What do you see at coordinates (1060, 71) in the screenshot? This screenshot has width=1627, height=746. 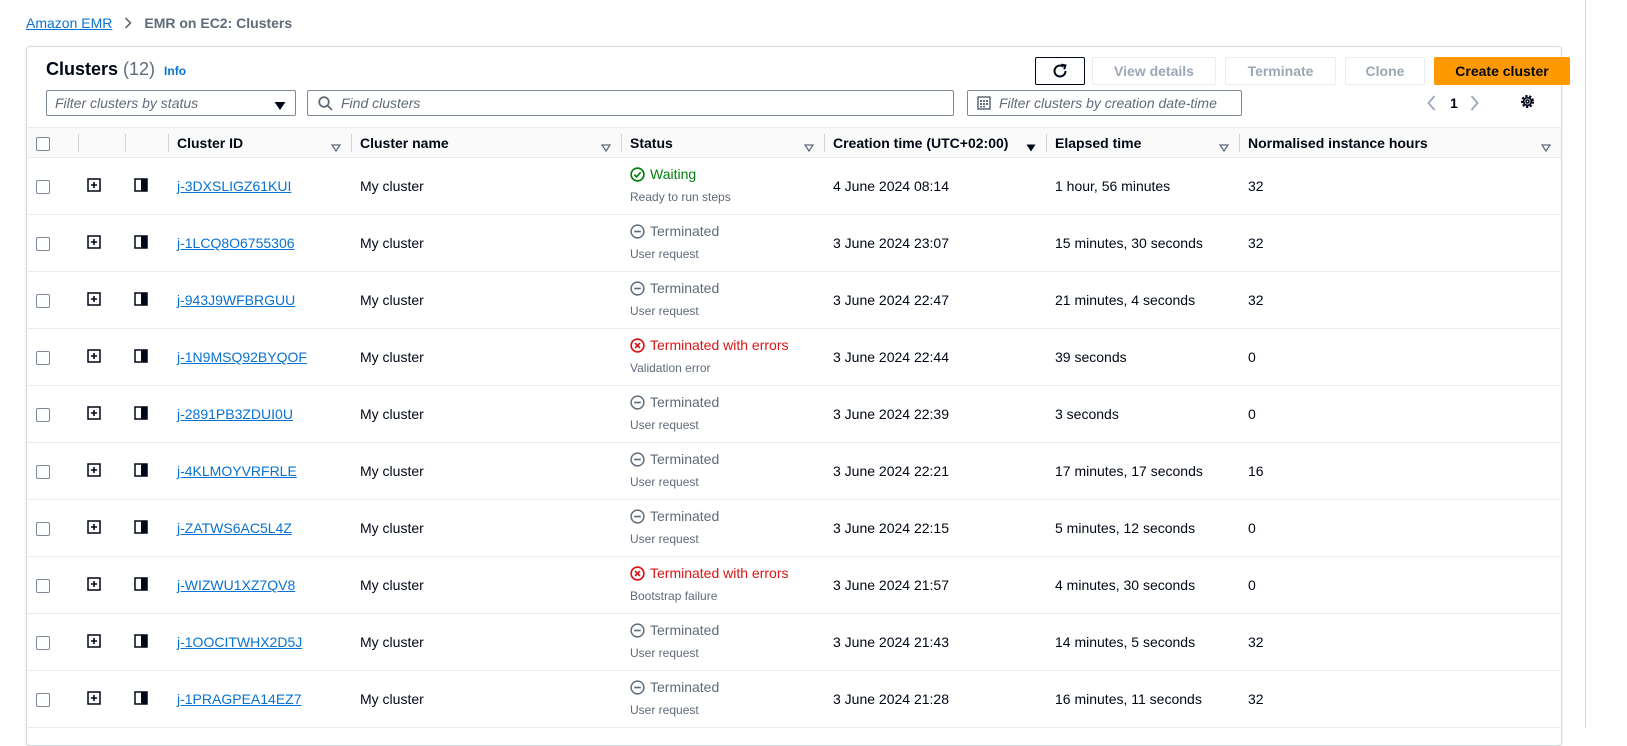 I see `refresh-button` at bounding box center [1060, 71].